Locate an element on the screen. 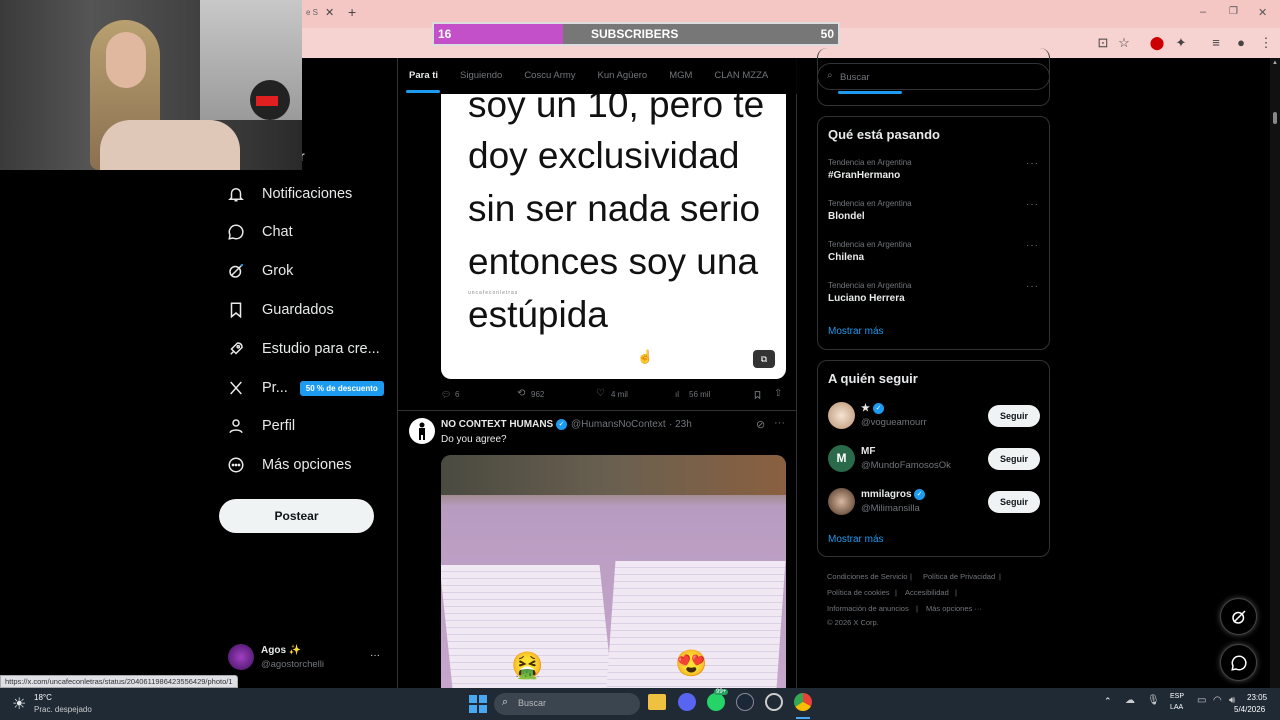  windows-start-icon is located at coordinates (478, 704).